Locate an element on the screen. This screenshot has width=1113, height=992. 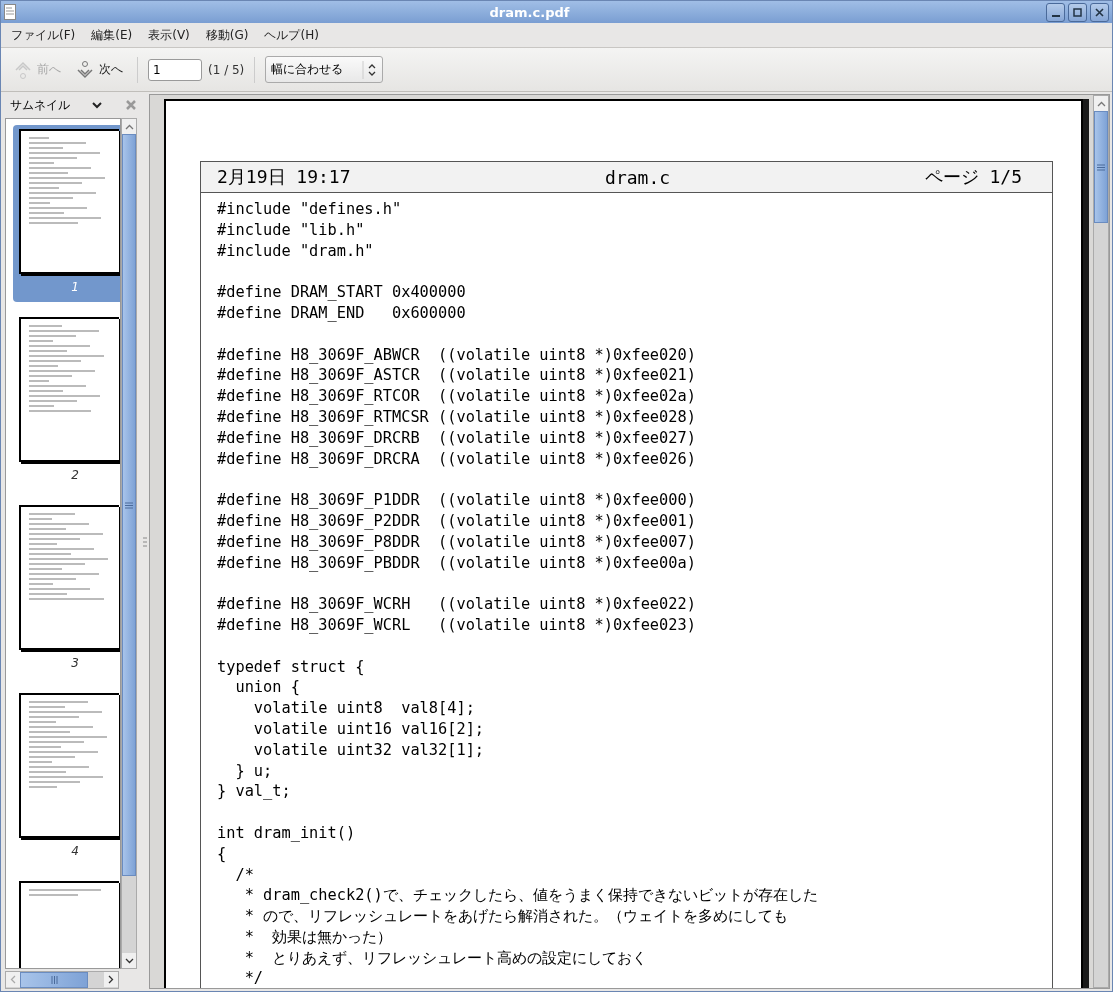
code-line: volatile uint8 val8[4]; is located at coordinates (364, 708).